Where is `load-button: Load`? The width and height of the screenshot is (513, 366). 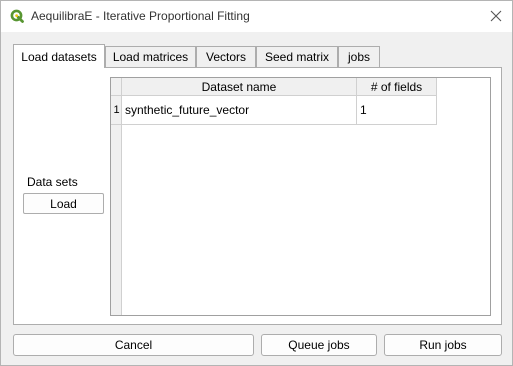
load-button: Load is located at coordinates (63, 203).